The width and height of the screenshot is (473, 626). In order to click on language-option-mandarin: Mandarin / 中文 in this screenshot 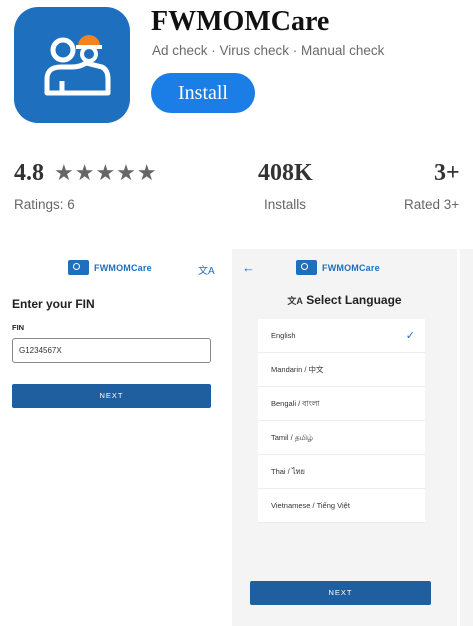, I will do `click(341, 370)`.